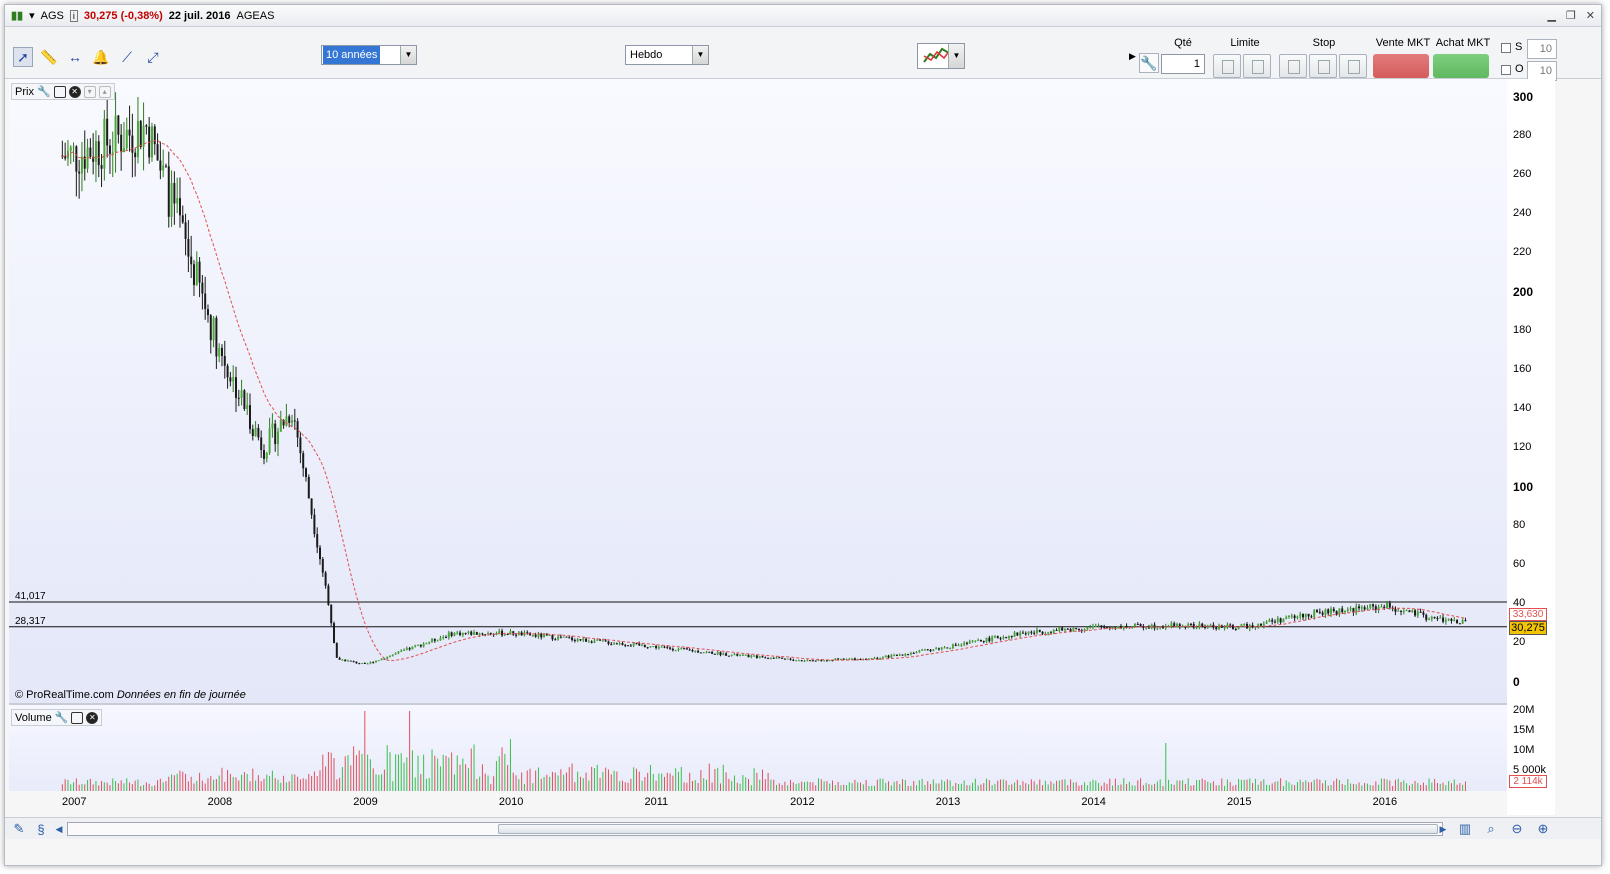 This screenshot has height=874, width=1610. Describe the element at coordinates (1461, 66) in the screenshot. I see `buy-market-button` at that location.